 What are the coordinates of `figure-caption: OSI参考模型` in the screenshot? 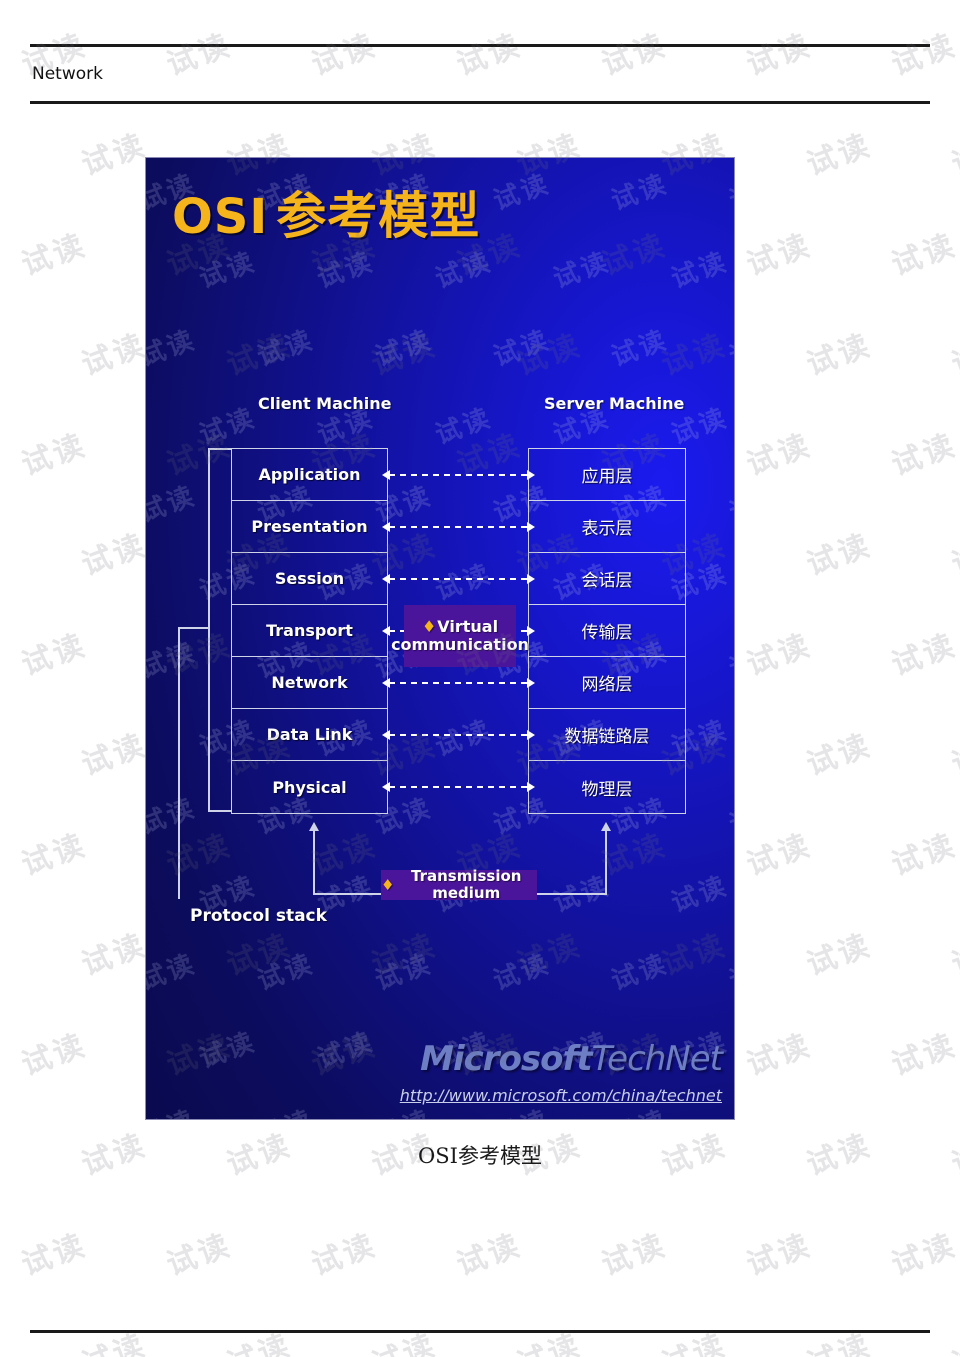 It's located at (480, 1156).